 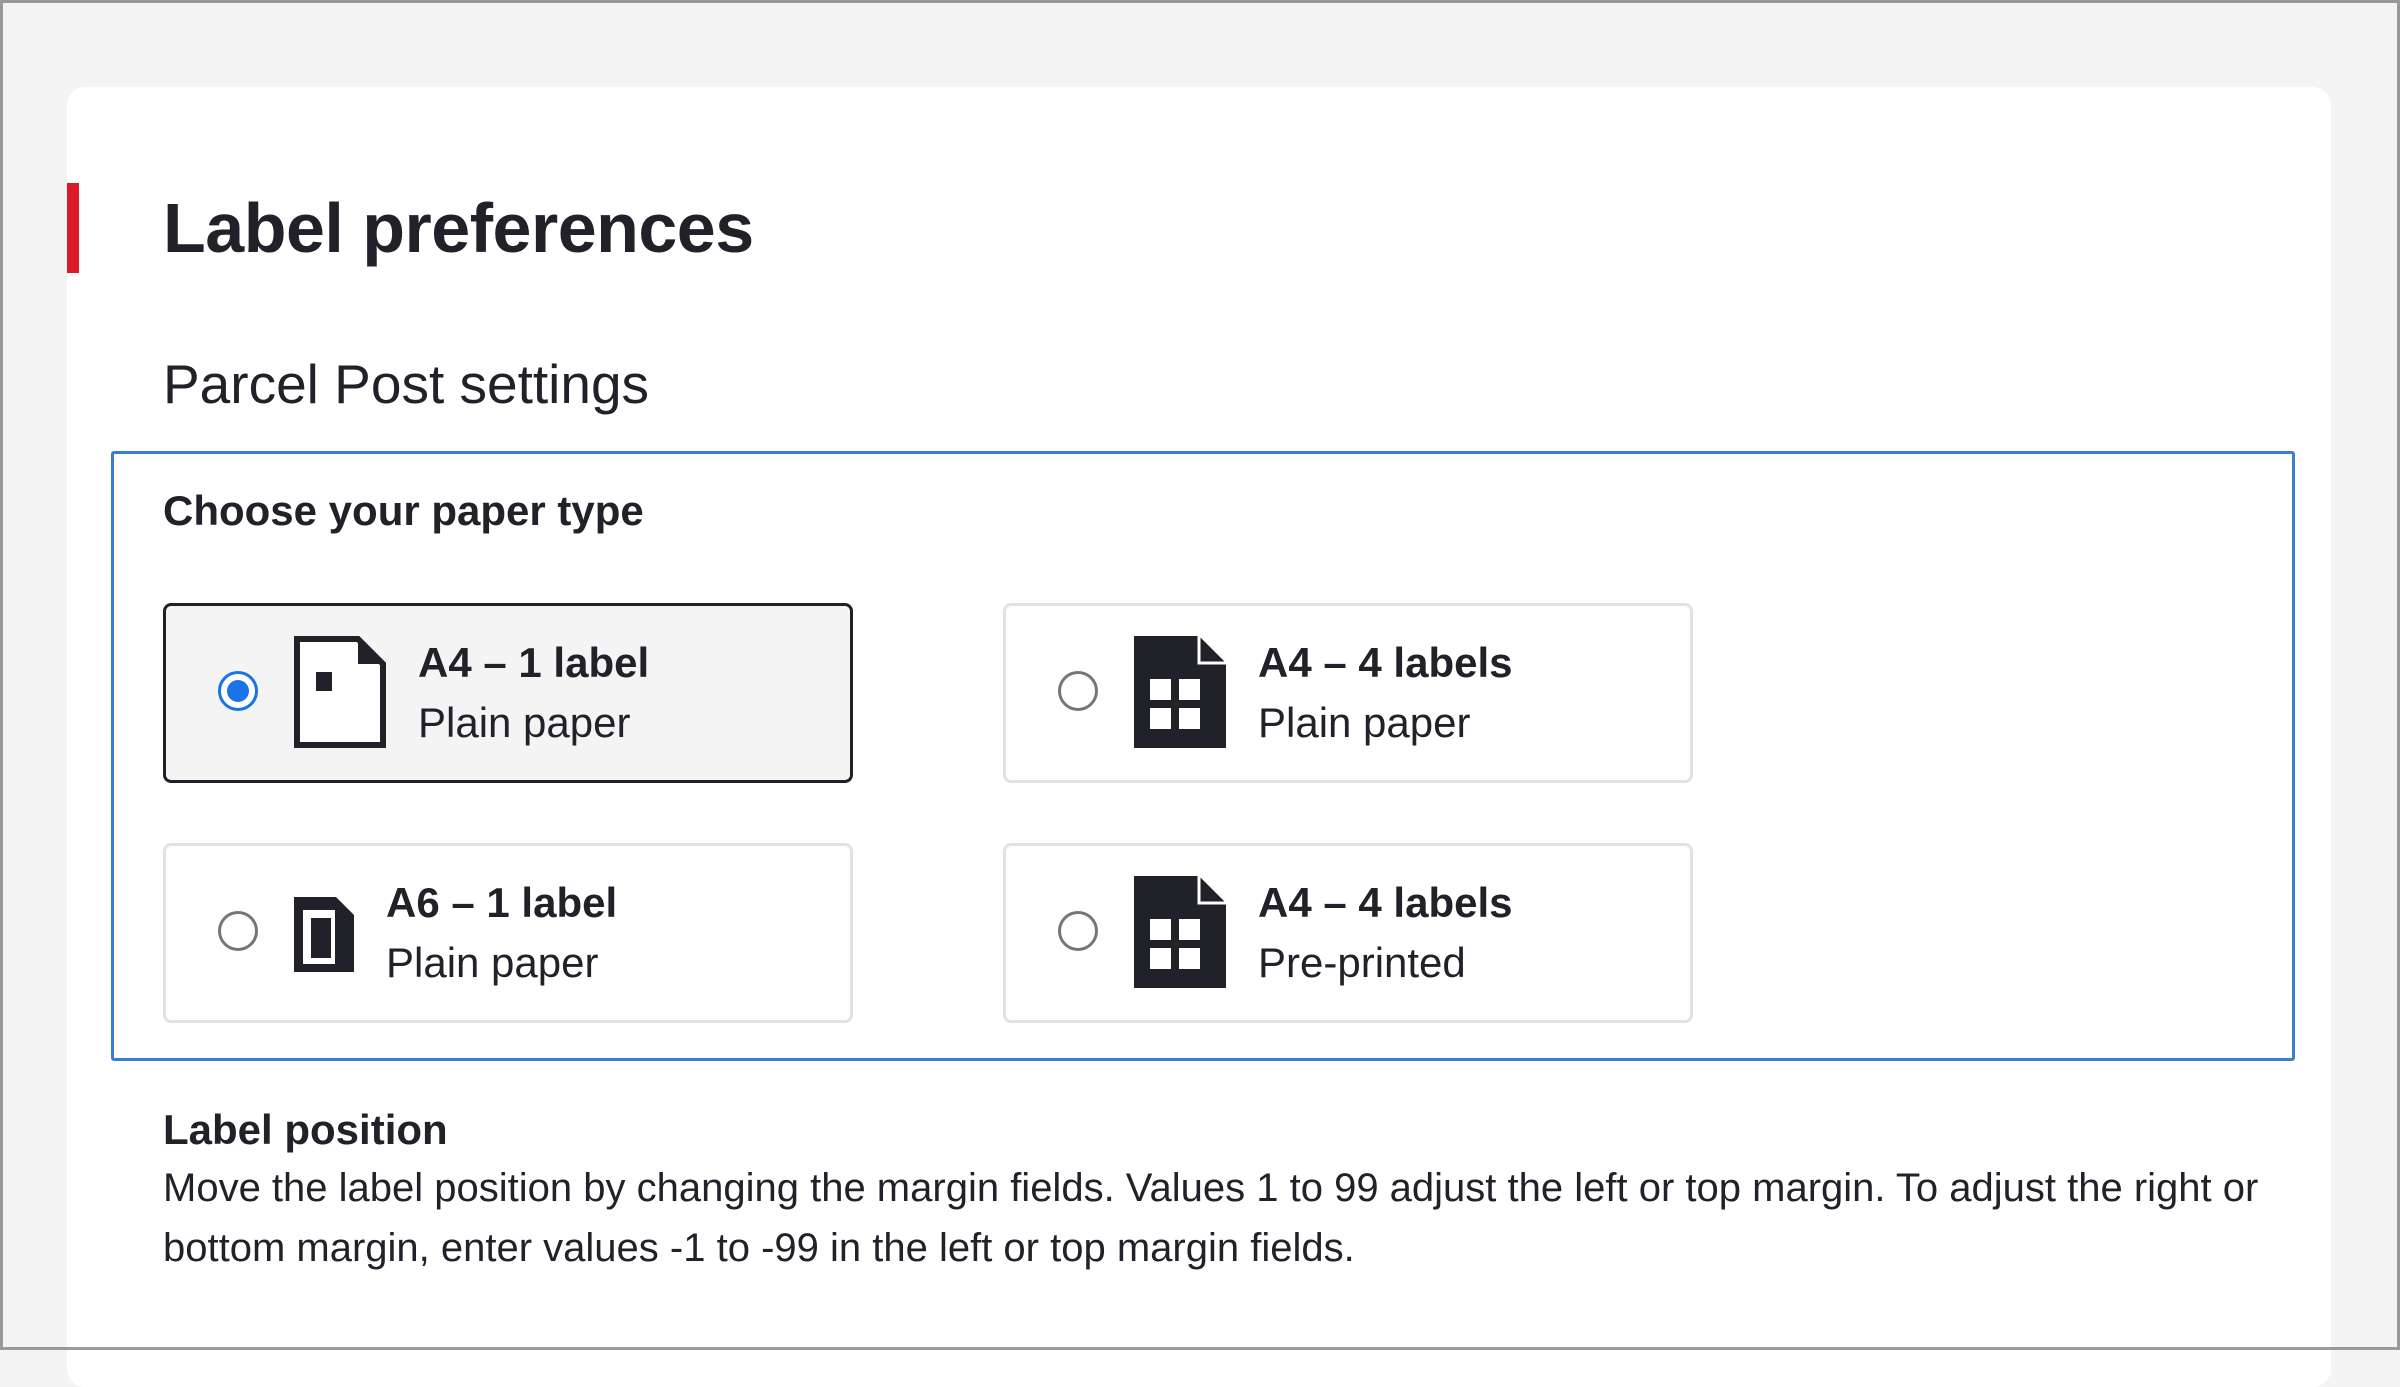 I want to click on label-position-heading: Label position, so click(x=305, y=1129).